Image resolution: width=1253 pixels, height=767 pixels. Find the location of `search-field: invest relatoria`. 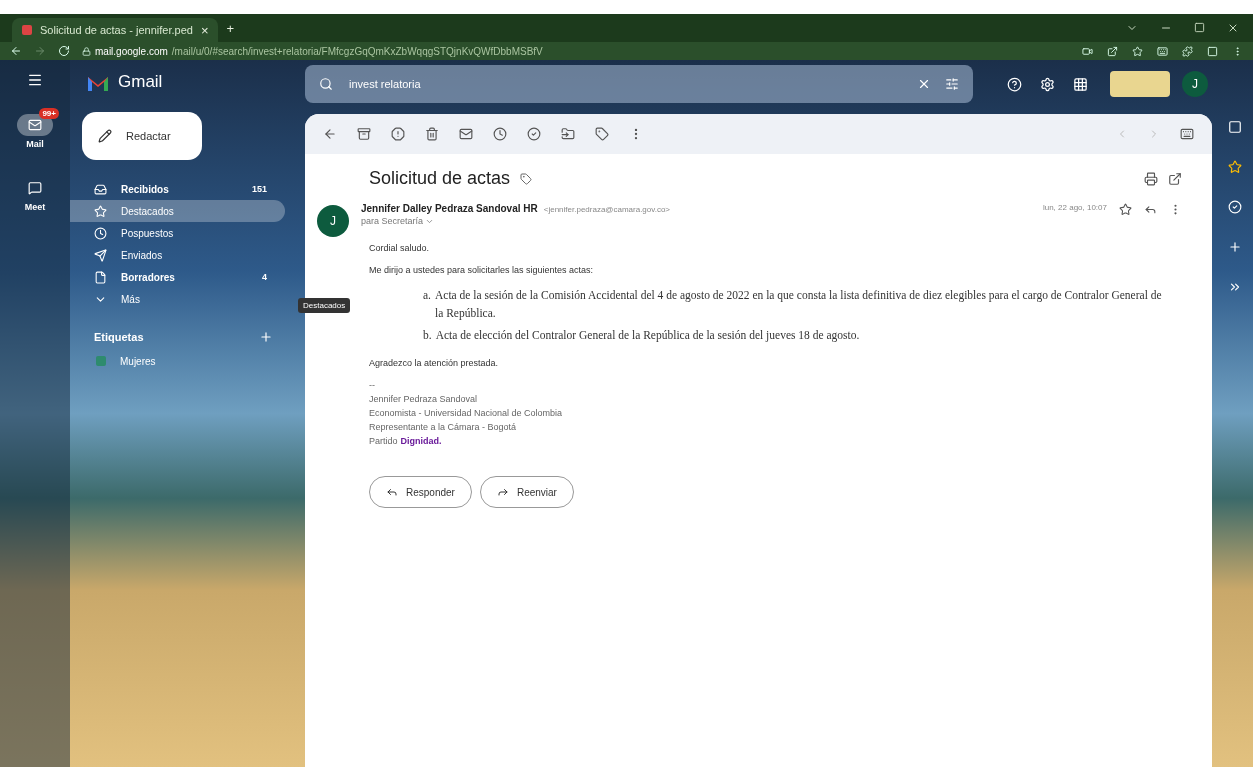

search-field: invest relatoria is located at coordinates (639, 84).